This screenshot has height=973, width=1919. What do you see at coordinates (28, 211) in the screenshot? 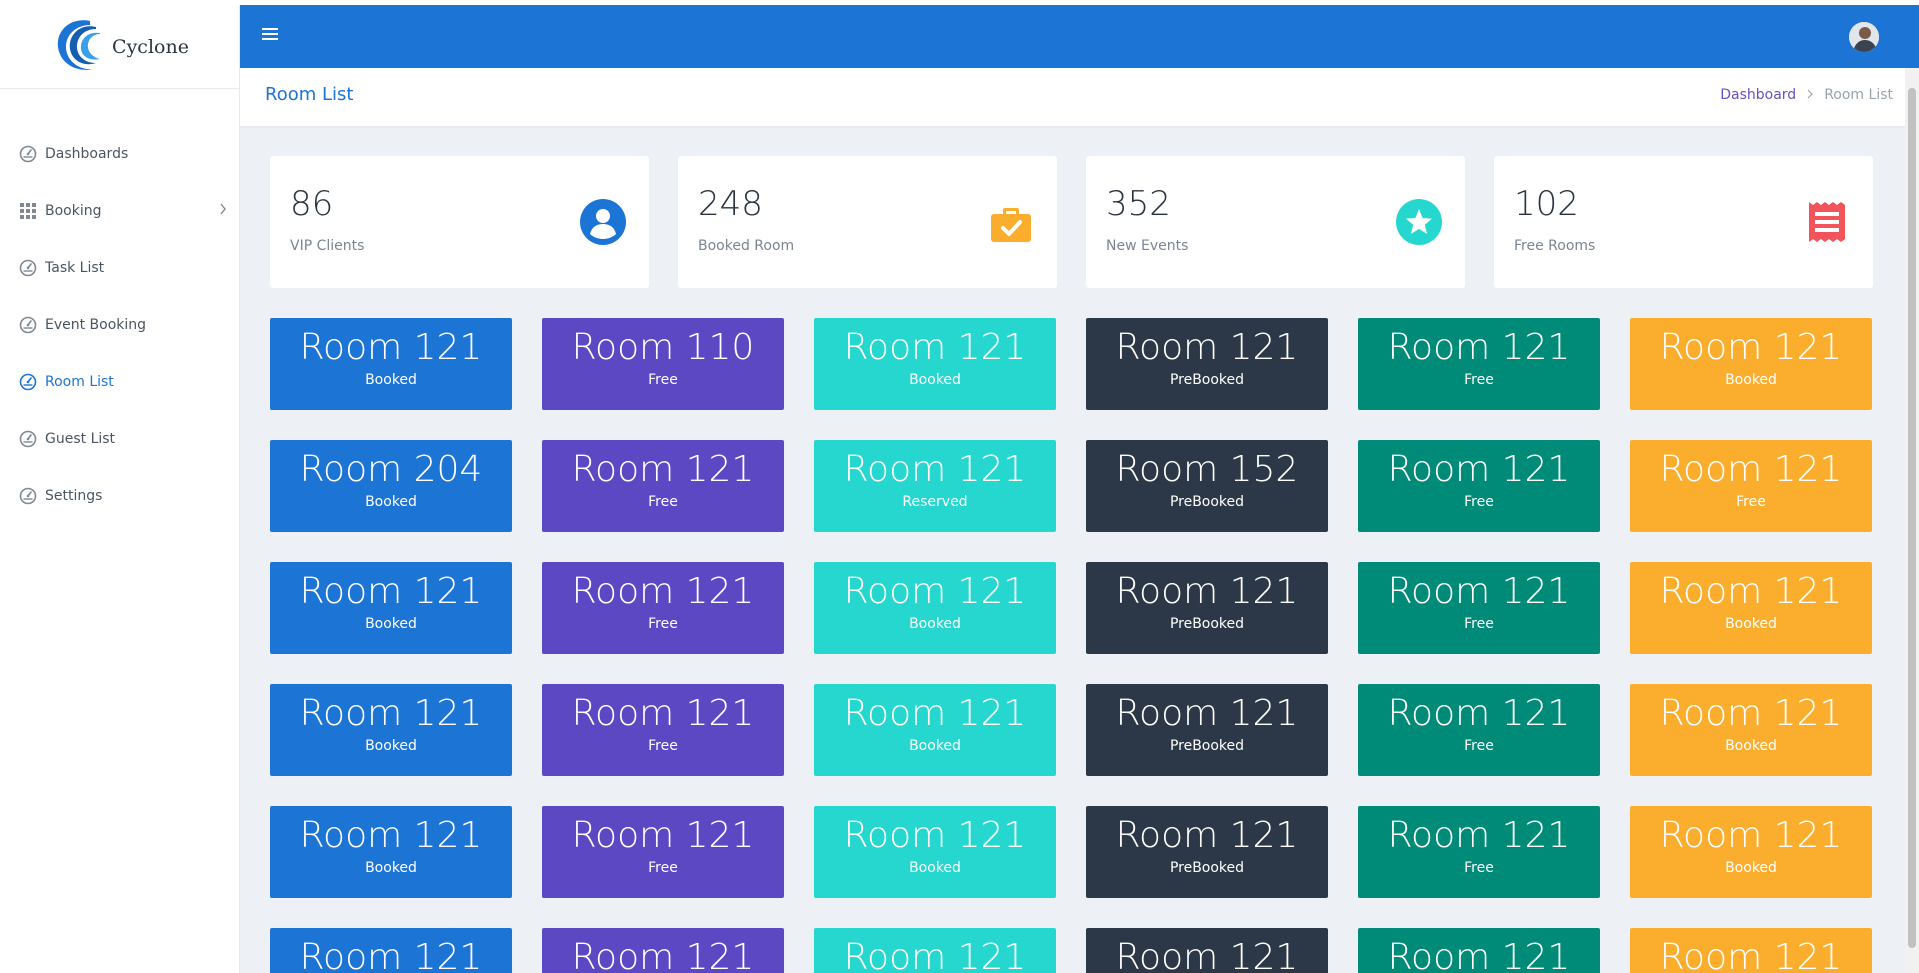
I see `grid-icon` at bounding box center [28, 211].